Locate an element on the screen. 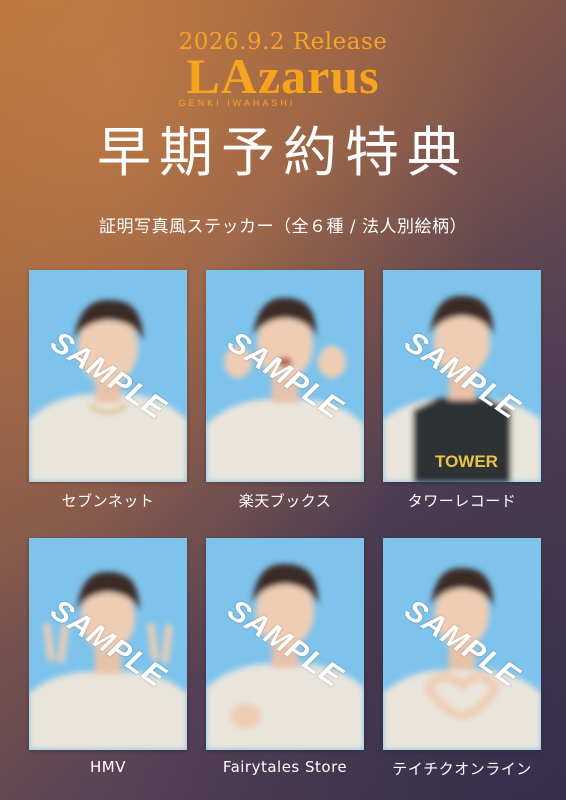  page-title: 早期予約特典 is located at coordinates (283, 152).